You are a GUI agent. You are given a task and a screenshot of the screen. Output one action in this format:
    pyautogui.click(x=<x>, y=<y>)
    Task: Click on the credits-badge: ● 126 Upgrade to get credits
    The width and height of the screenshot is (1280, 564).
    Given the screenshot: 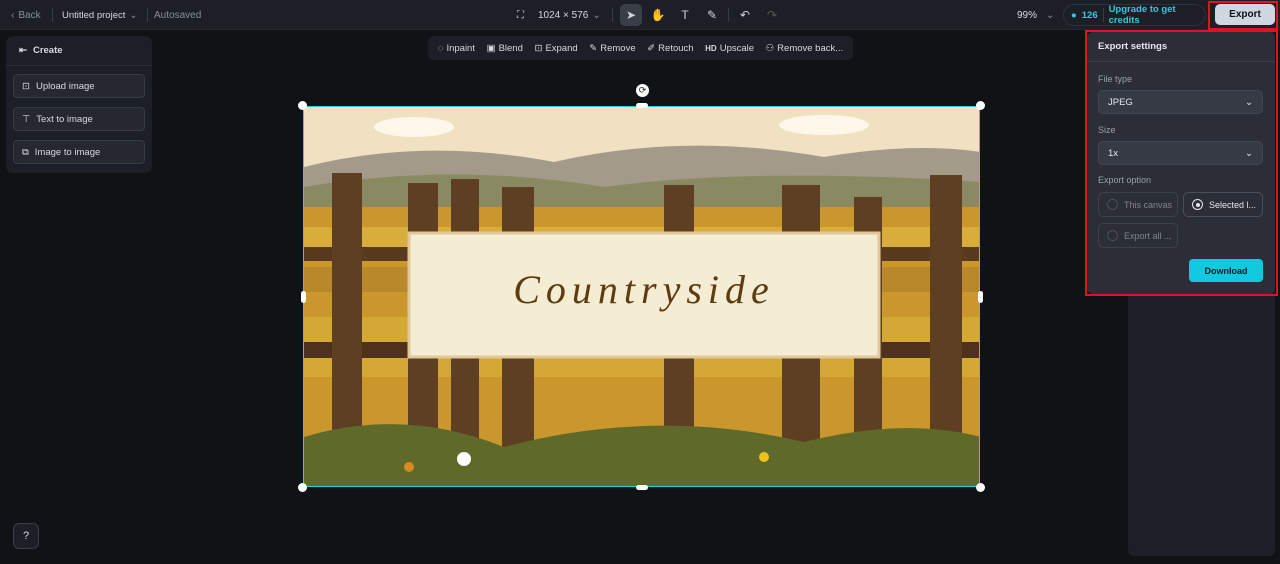 What is the action you would take?
    pyautogui.click(x=1134, y=15)
    